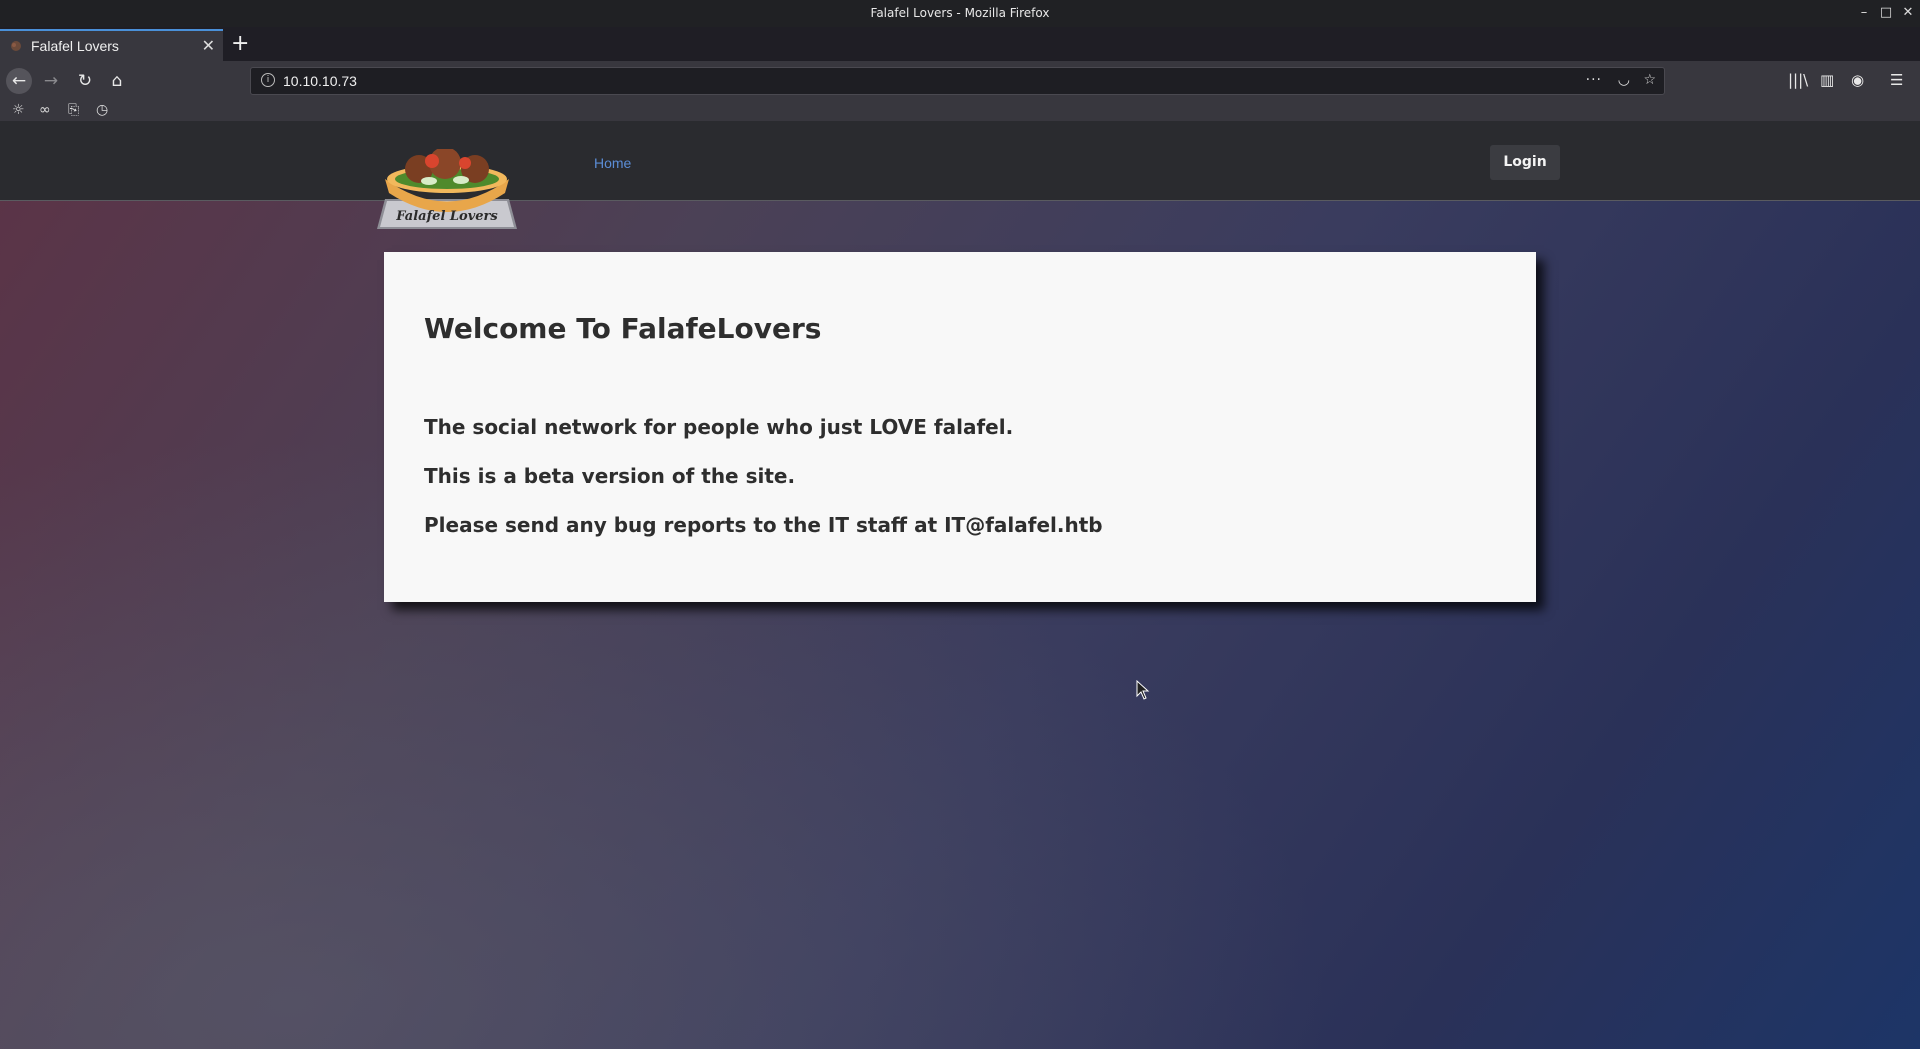  What do you see at coordinates (117, 81) in the screenshot?
I see `home-button: ⌂` at bounding box center [117, 81].